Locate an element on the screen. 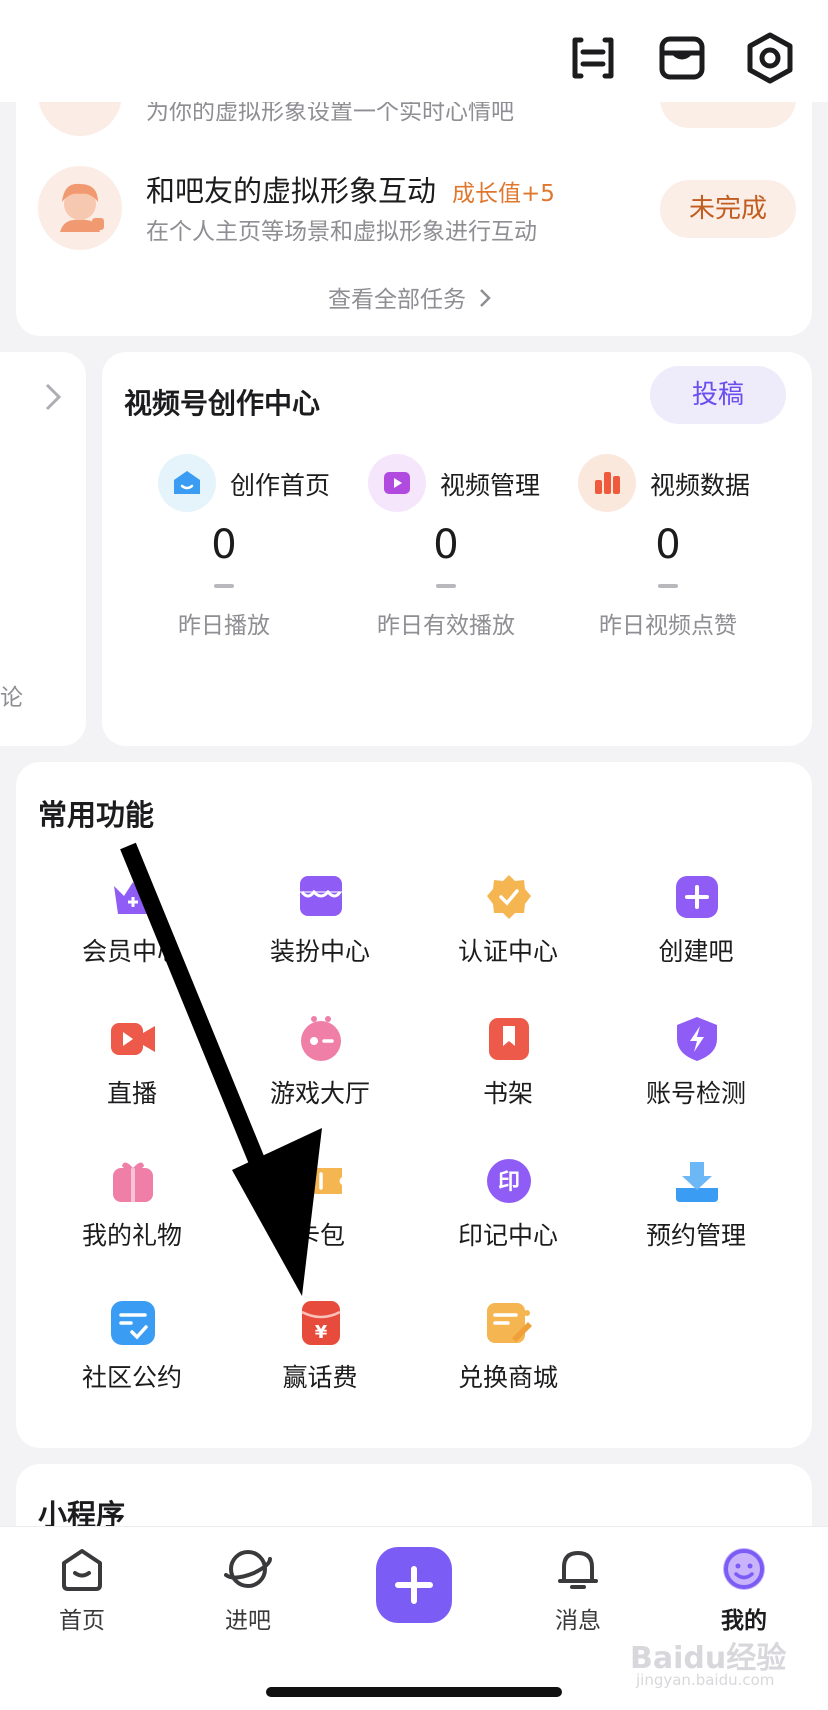  task-title: 和吧友的虚拟形象互动 is located at coordinates (291, 191).